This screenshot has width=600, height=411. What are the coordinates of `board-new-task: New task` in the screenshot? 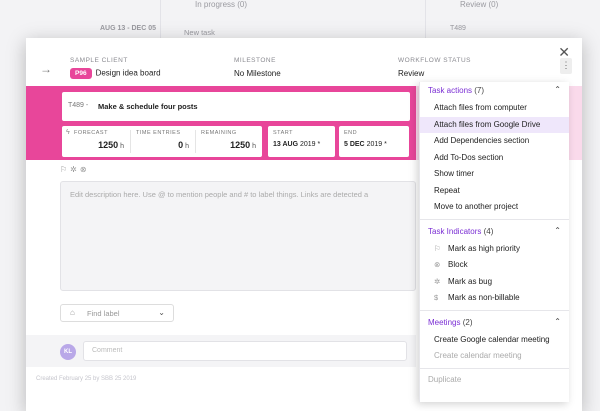 It's located at (199, 32).